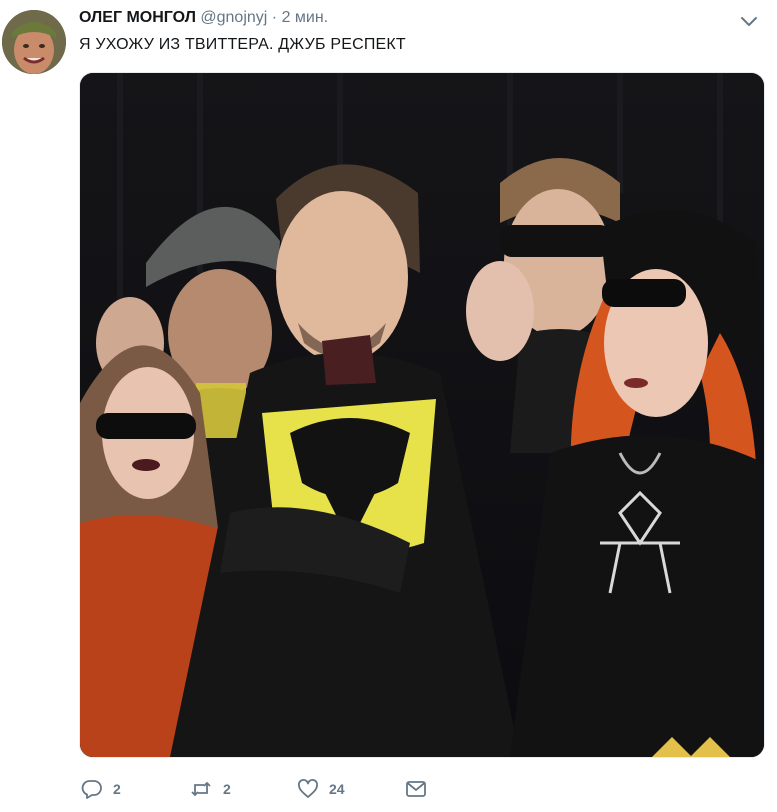 Image resolution: width=777 pixels, height=812 pixels. I want to click on avatar, so click(34, 42).